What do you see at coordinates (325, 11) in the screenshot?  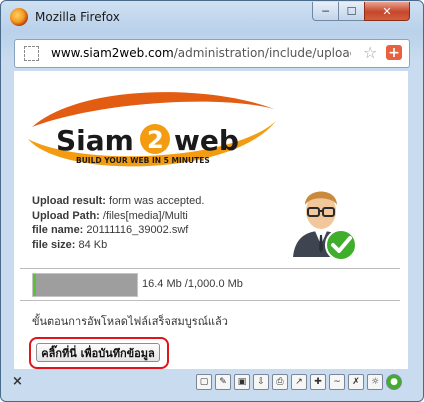 I see `minimize-button: ─` at bounding box center [325, 11].